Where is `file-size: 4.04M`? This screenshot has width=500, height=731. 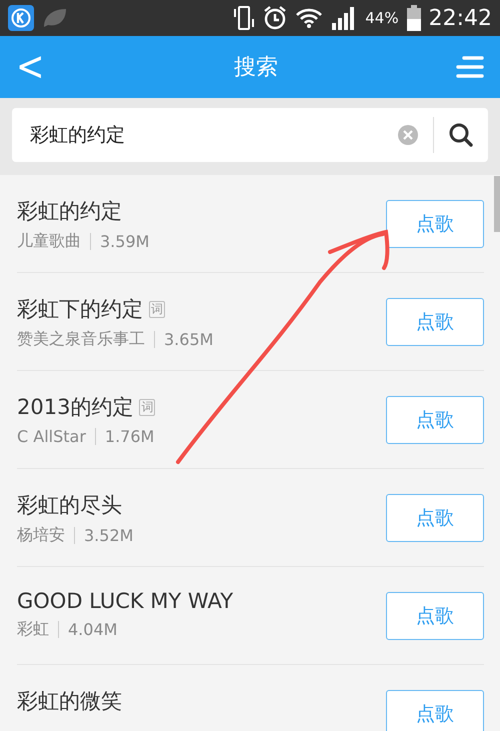
file-size: 4.04M is located at coordinates (93, 629).